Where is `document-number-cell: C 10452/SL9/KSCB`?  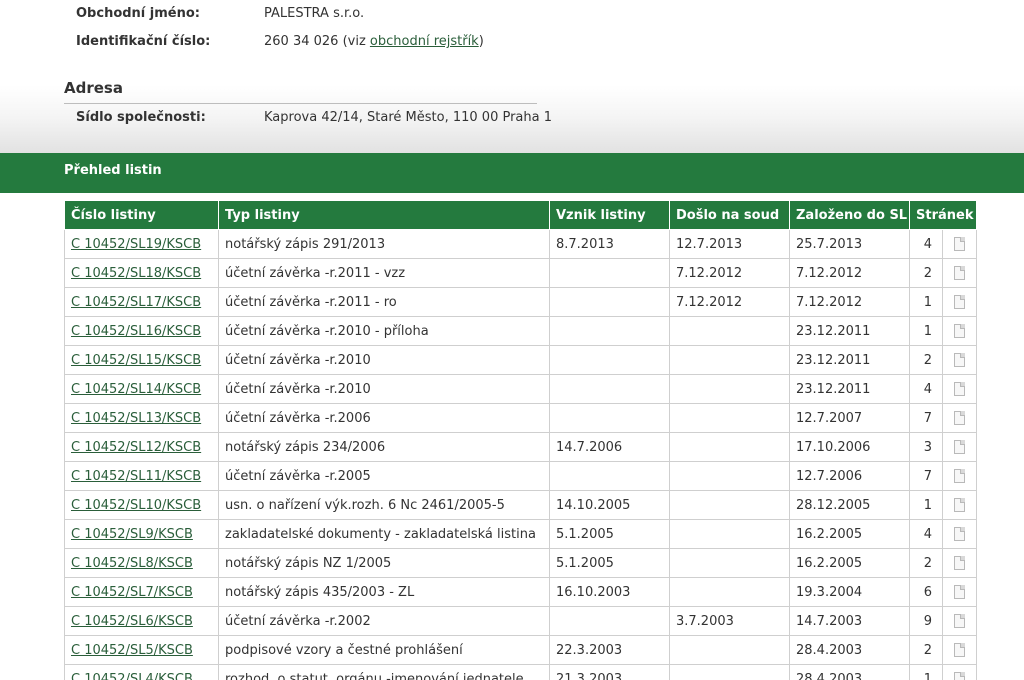 document-number-cell: C 10452/SL9/KSCB is located at coordinates (141, 534).